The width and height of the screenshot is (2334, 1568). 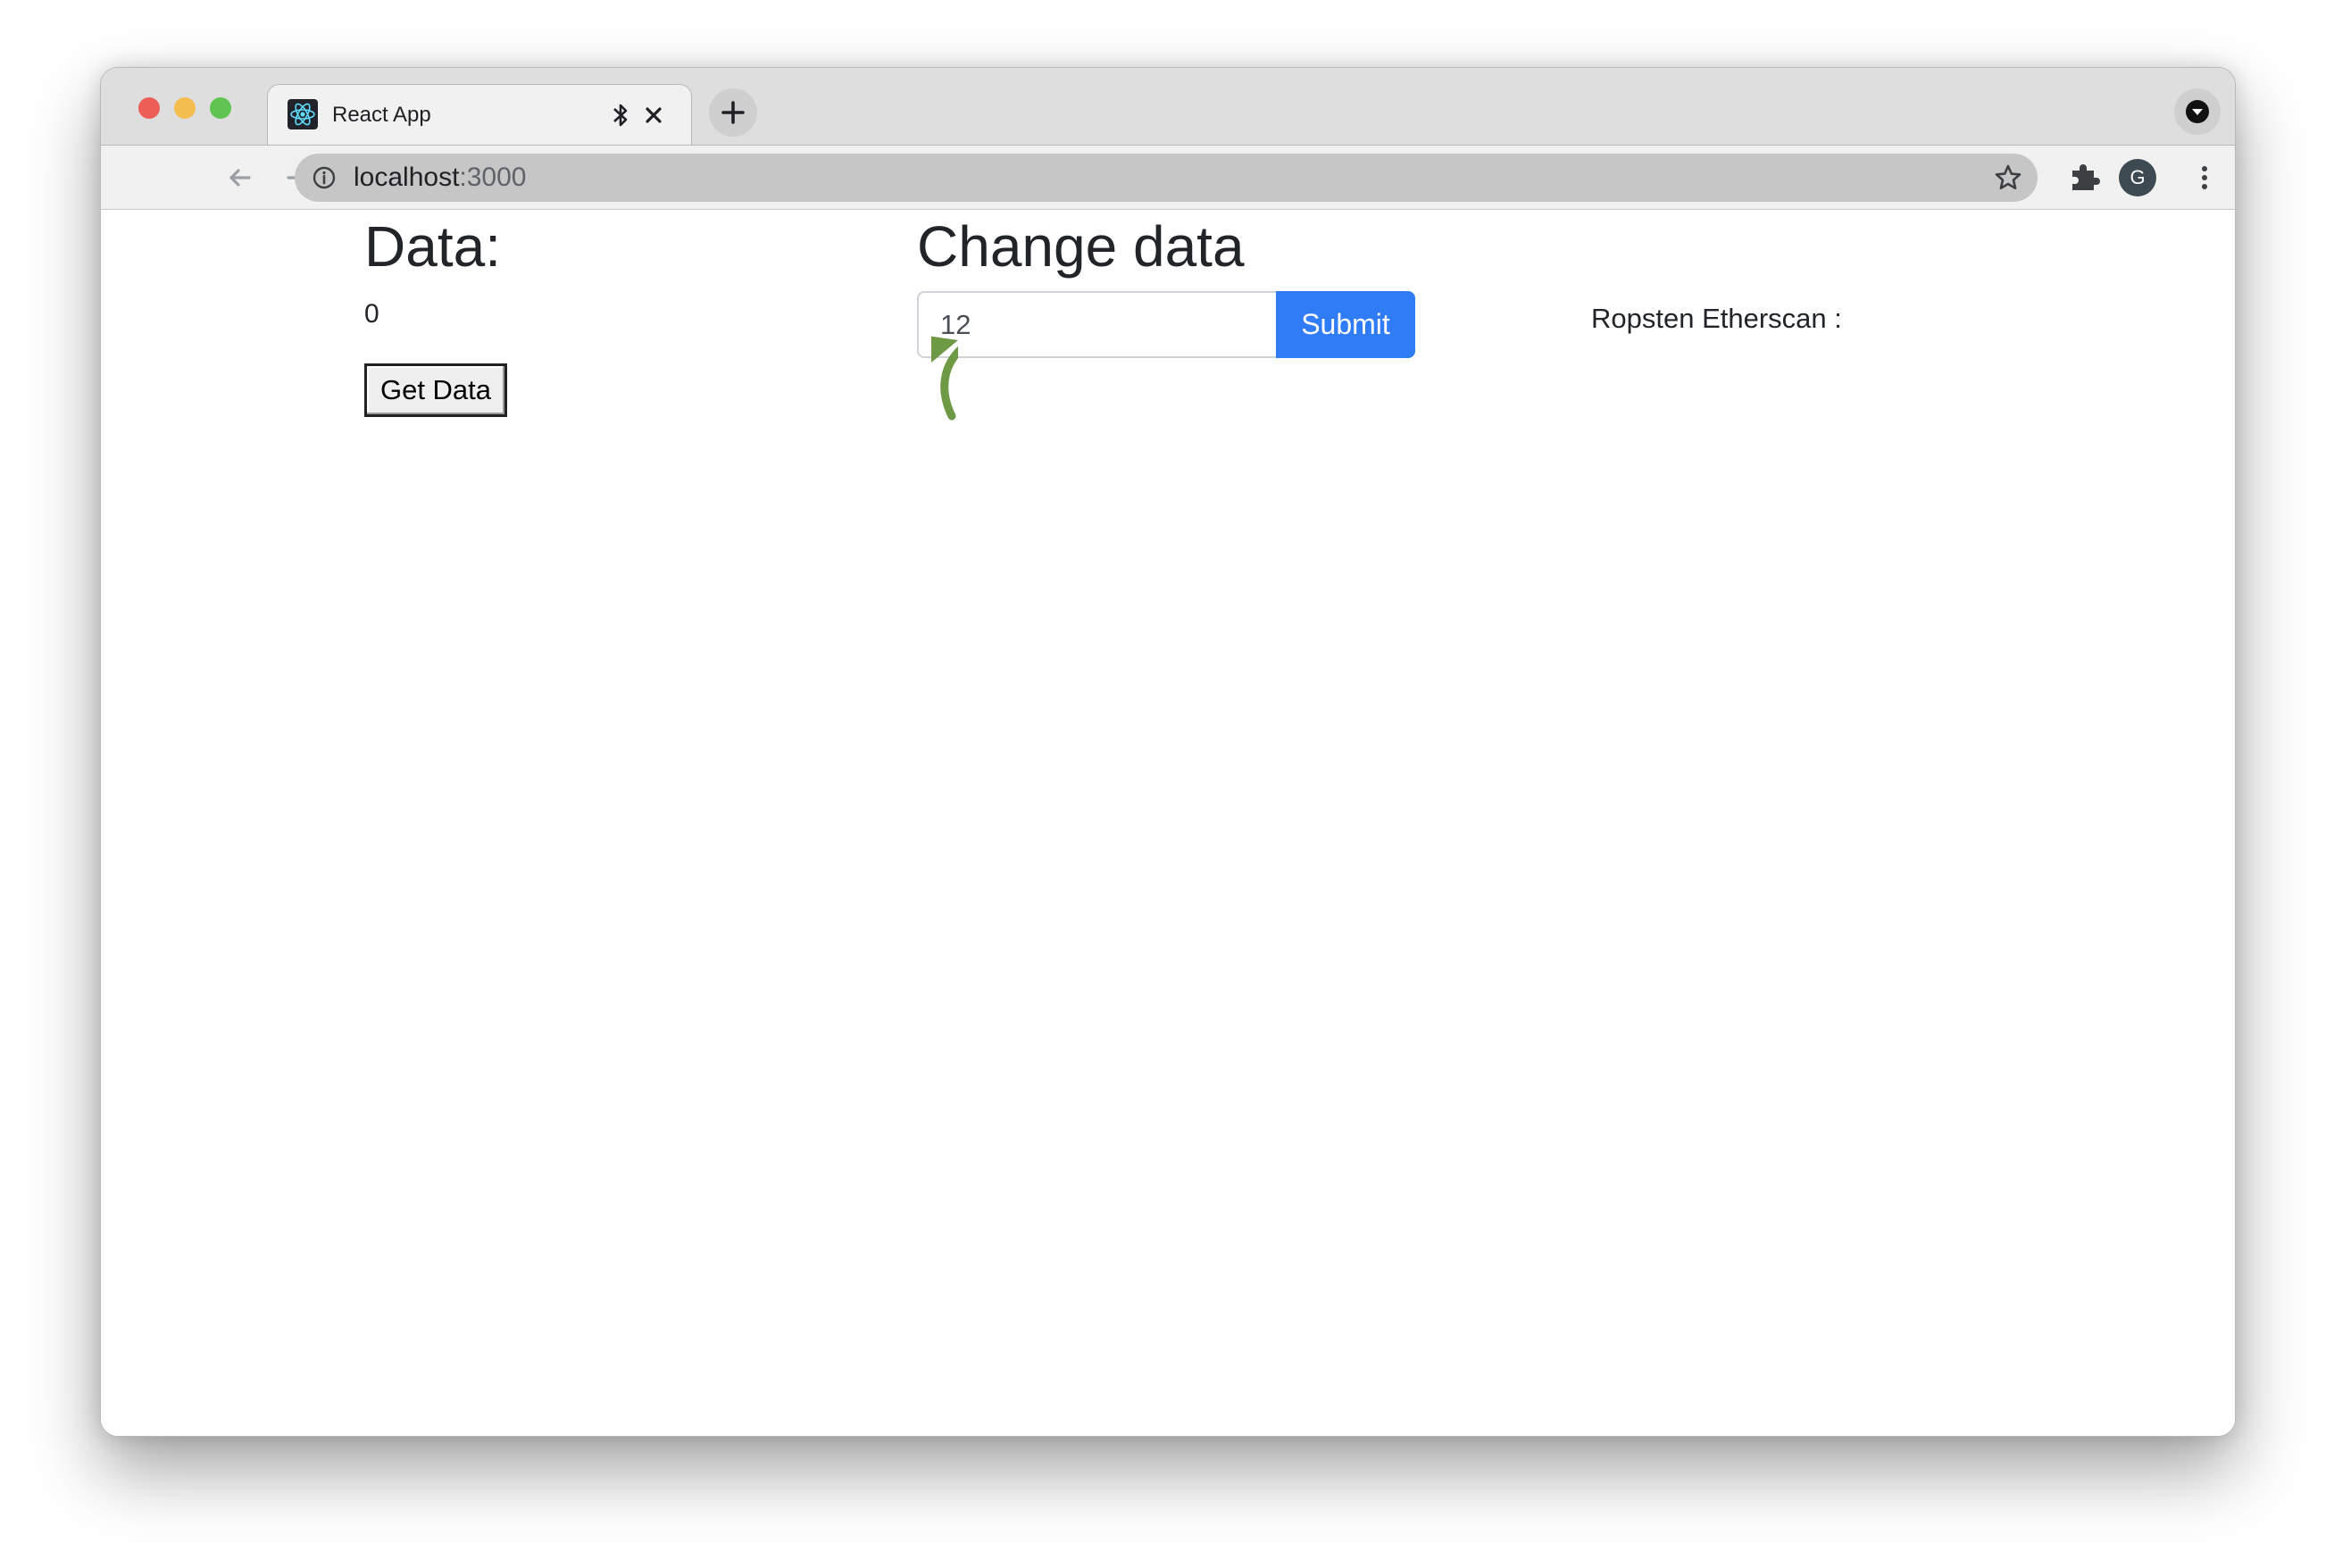 What do you see at coordinates (493, 177) in the screenshot?
I see `url-port: :3000` at bounding box center [493, 177].